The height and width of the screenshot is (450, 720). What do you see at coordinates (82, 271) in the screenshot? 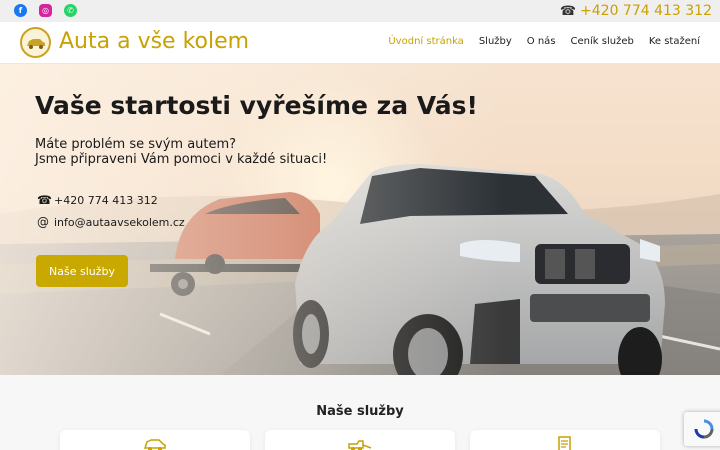
I see `our-services-button: Naše služby` at bounding box center [82, 271].